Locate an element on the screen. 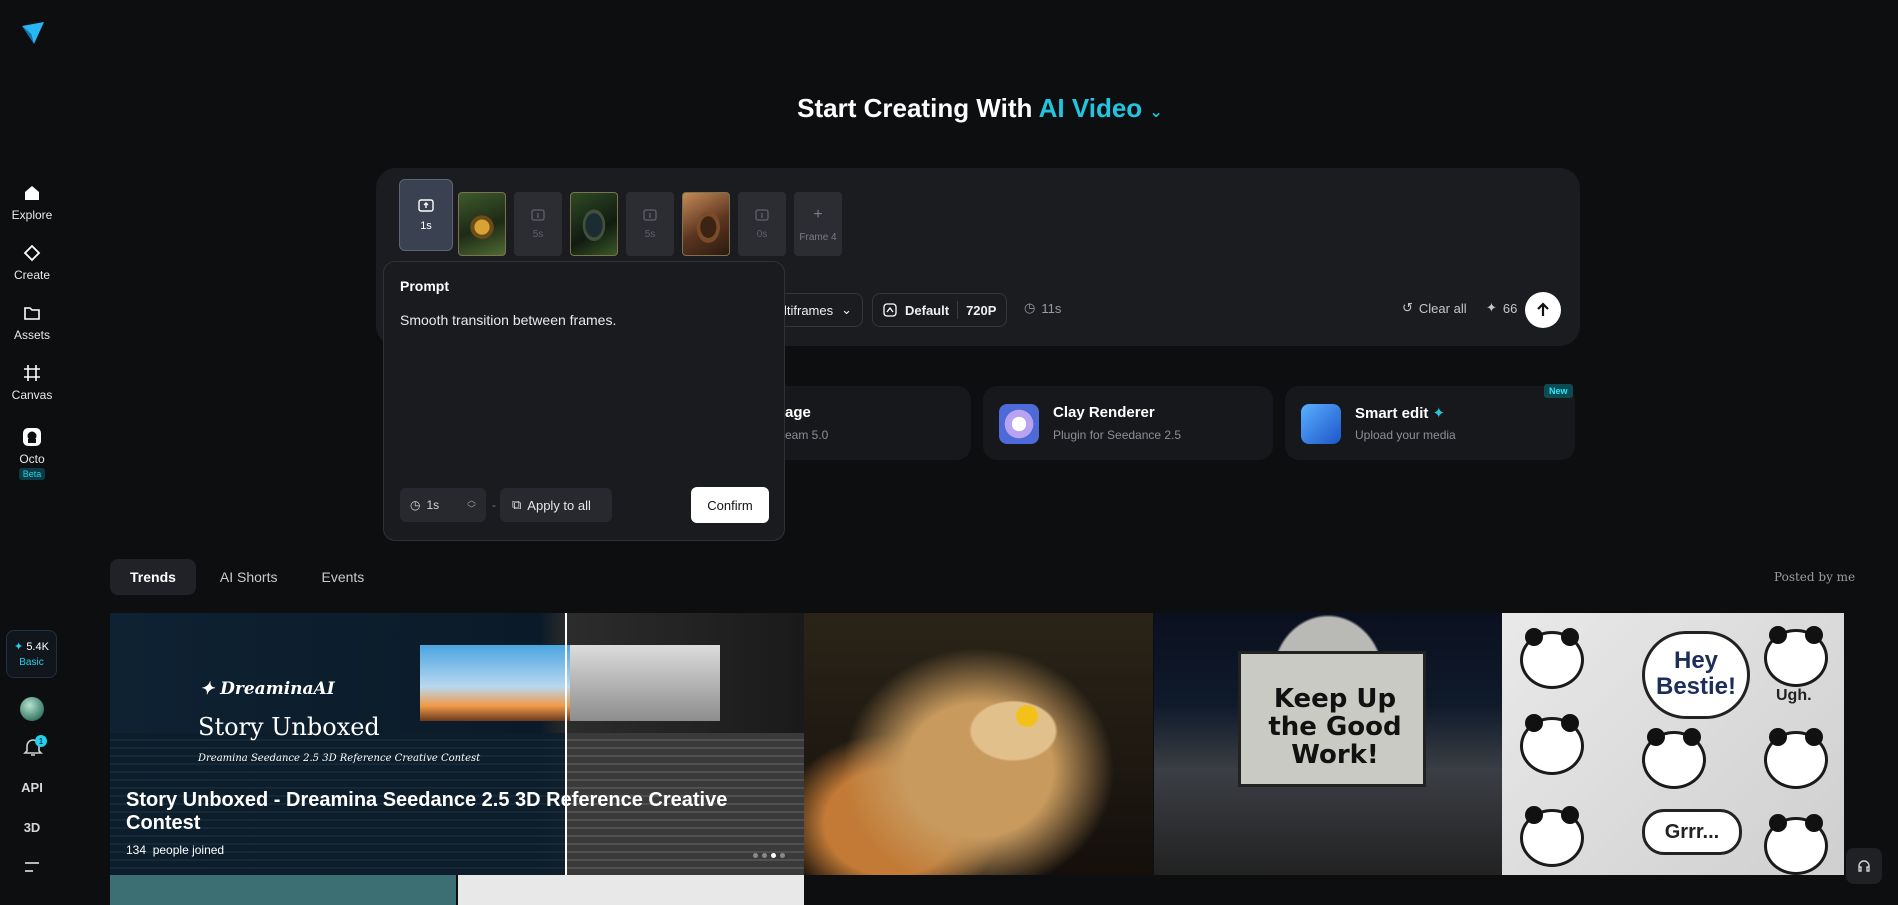 The image size is (1898, 905). reset-icon: ↺ is located at coordinates (1407, 307).